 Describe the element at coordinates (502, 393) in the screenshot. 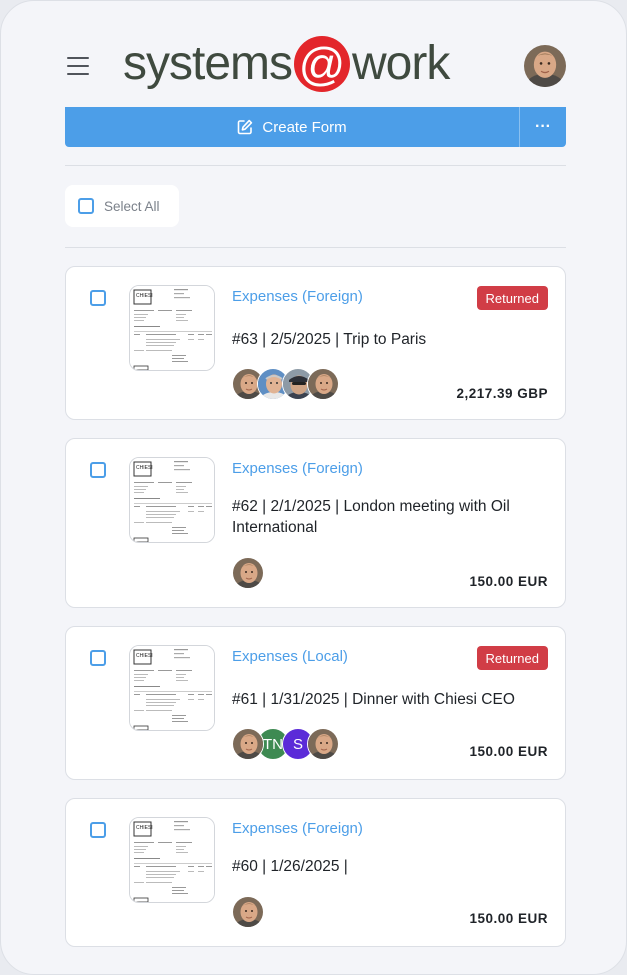

I see `form-amount: 2,217.39 GBP` at that location.